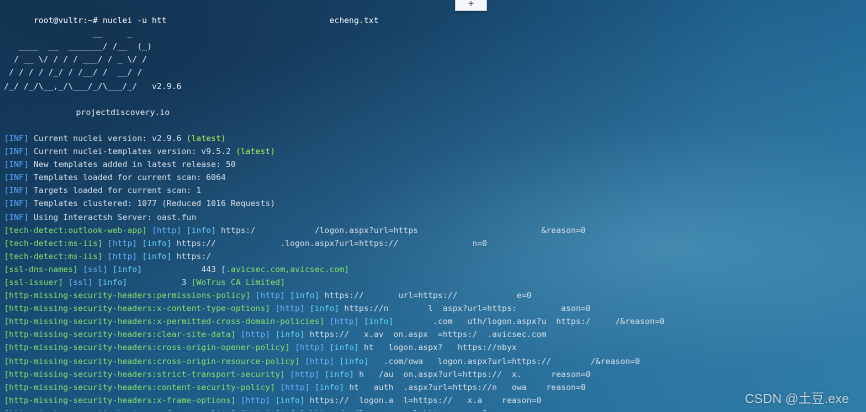 This screenshot has height=412, width=866. Describe the element at coordinates (396, 409) in the screenshot. I see `result-target: https:/ /logon.asp l=https: n=0` at that location.